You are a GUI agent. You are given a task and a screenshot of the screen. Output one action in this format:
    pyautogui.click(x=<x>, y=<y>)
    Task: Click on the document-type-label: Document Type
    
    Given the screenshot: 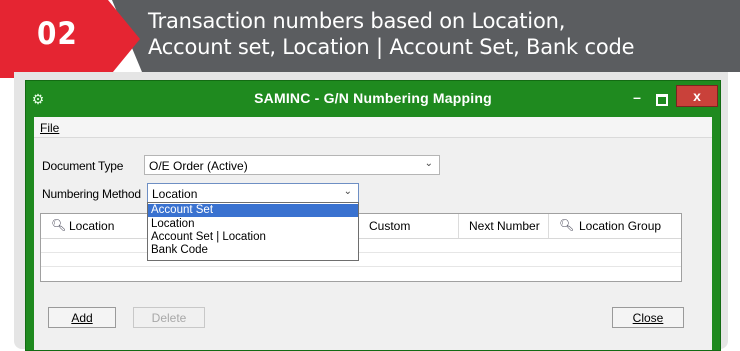 What is the action you would take?
    pyautogui.click(x=83, y=166)
    